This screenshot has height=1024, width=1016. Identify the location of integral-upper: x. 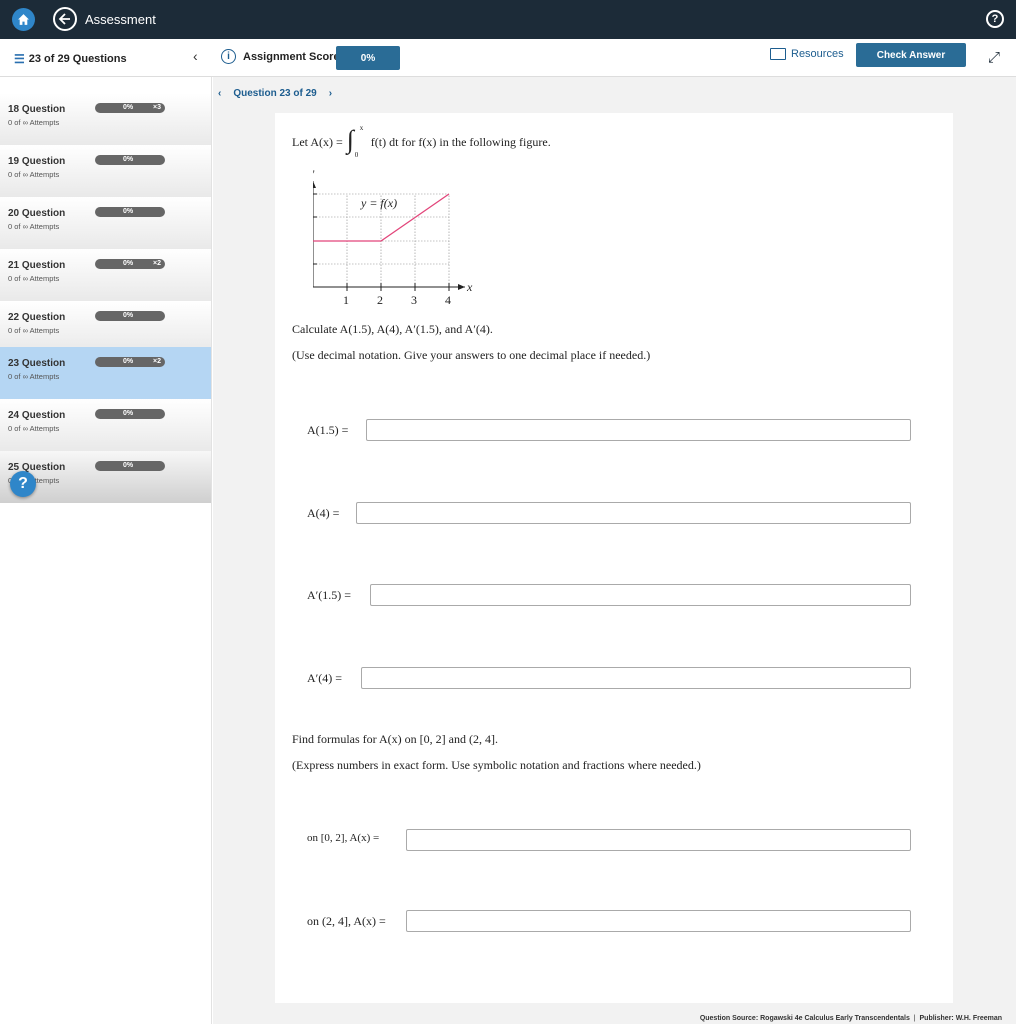
(361, 128).